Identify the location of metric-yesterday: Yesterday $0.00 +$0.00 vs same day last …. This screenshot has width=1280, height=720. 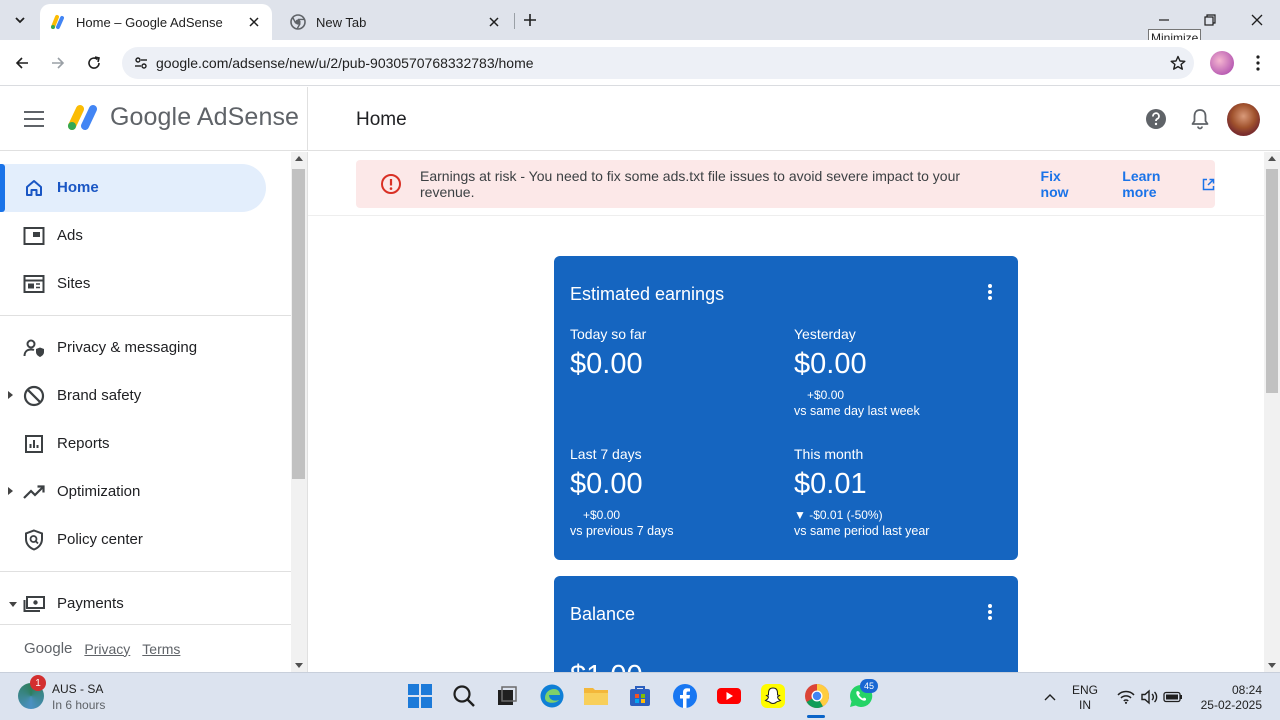
(857, 372).